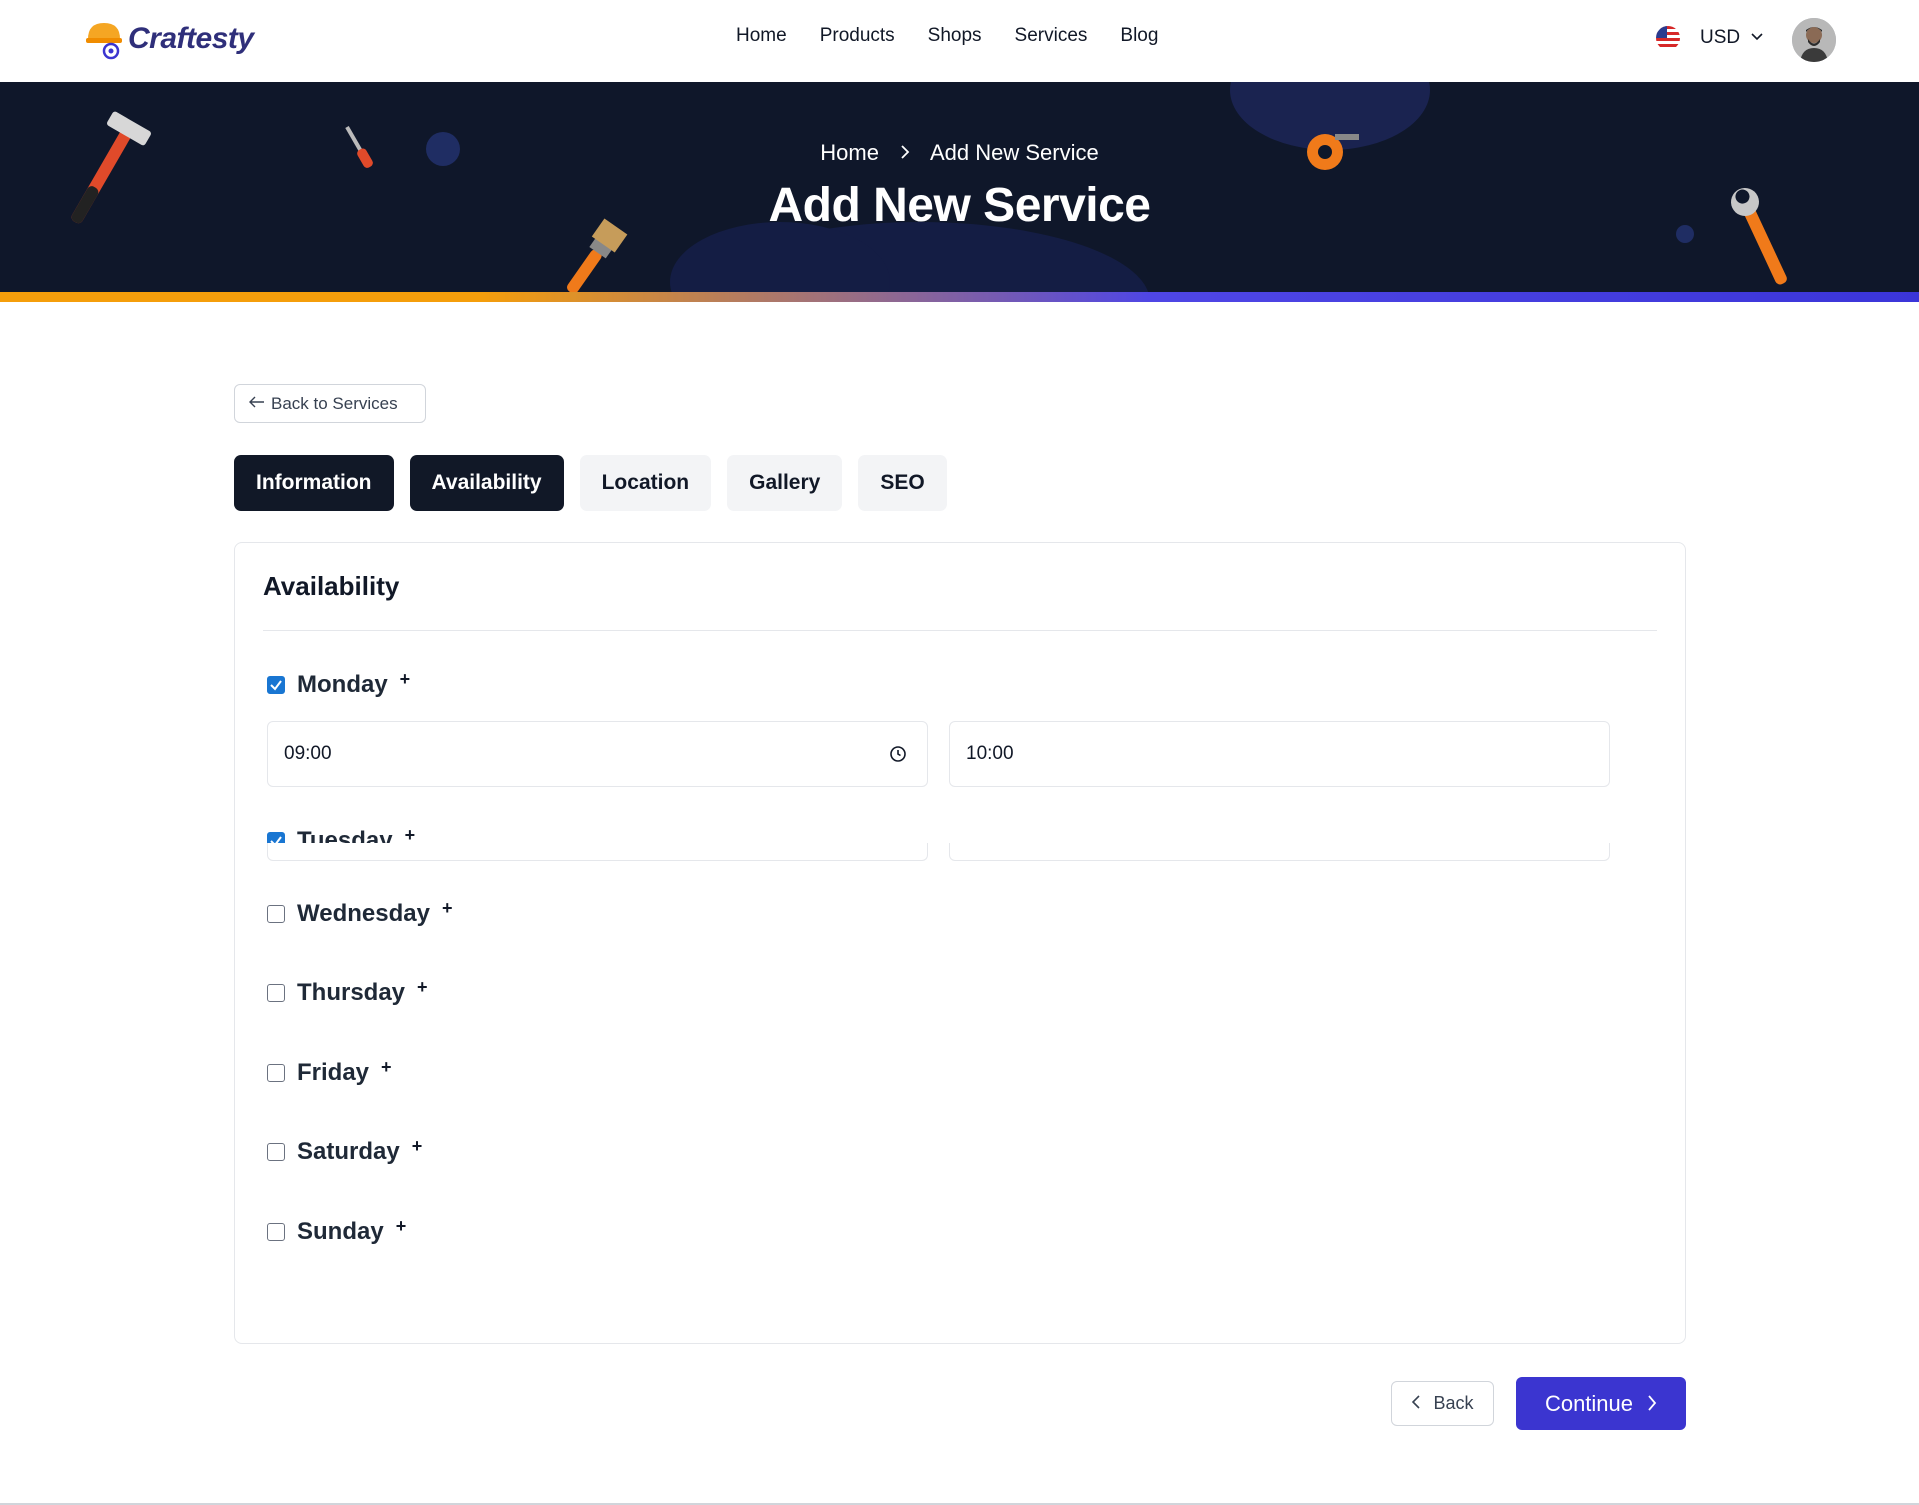  Describe the element at coordinates (276, 837) in the screenshot. I see `tuesday-checkbox` at that location.